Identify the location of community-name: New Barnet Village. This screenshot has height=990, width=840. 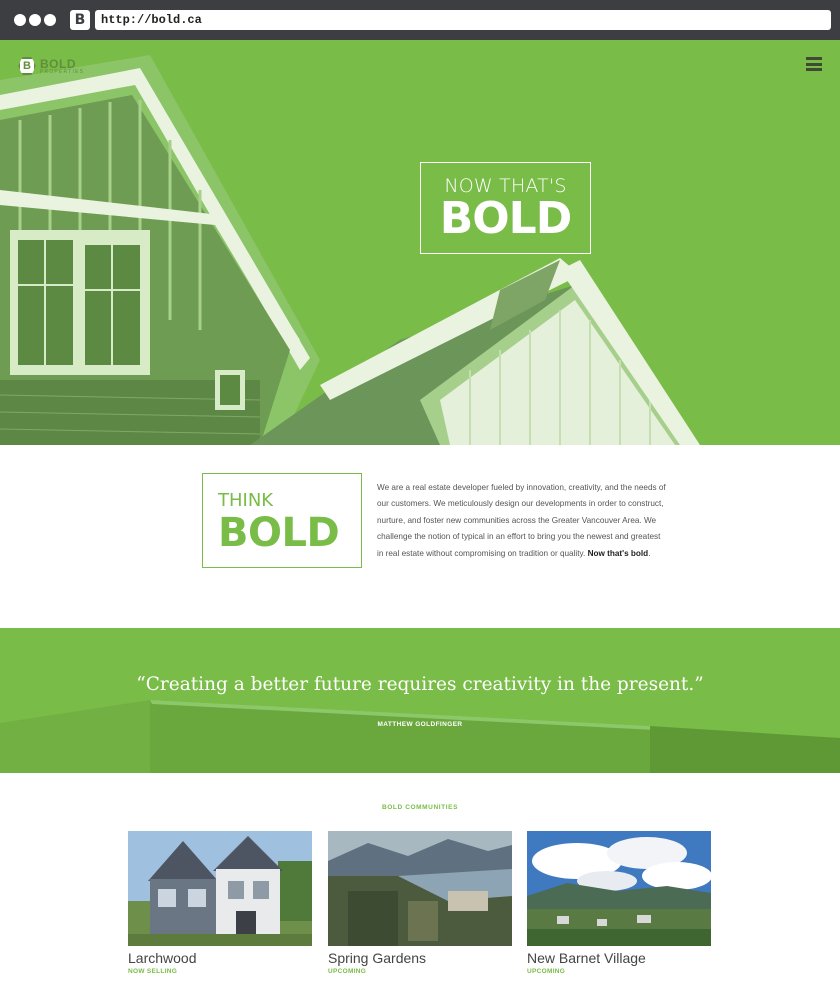
(619, 958).